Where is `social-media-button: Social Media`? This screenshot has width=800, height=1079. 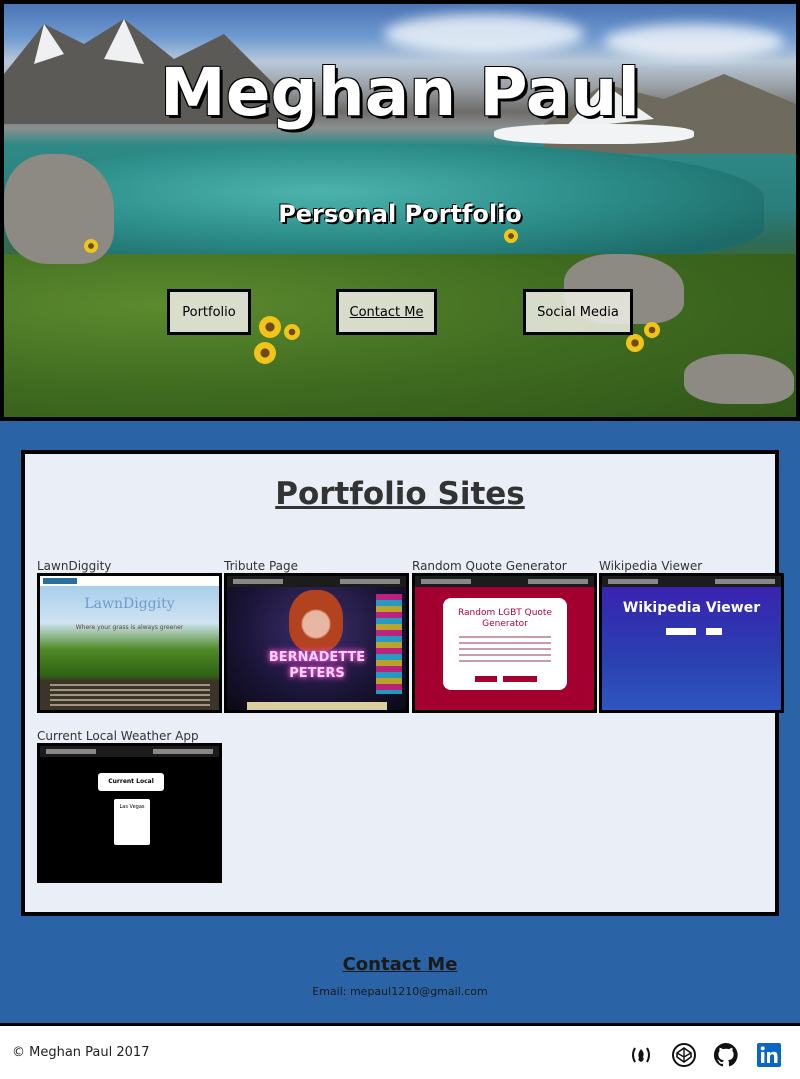 social-media-button: Social Media is located at coordinates (578, 312).